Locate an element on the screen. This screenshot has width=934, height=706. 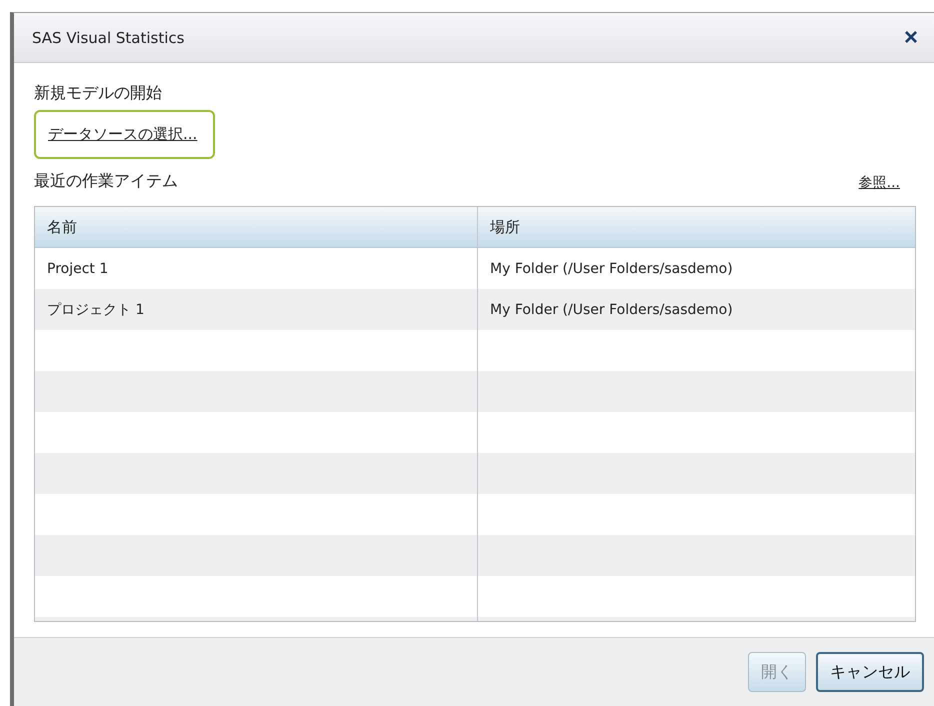
table-cell: プロジェクト 1 is located at coordinates (256, 309).